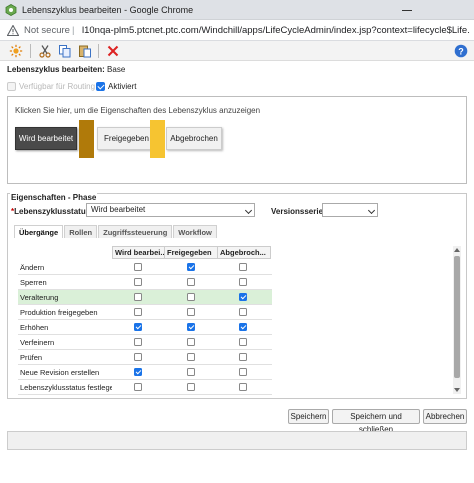 Image resolution: width=474 pixels, height=483 pixels. Describe the element at coordinates (56, 69) in the screenshot. I see `header-label: Lebenszyklus bearbeiten:` at that location.